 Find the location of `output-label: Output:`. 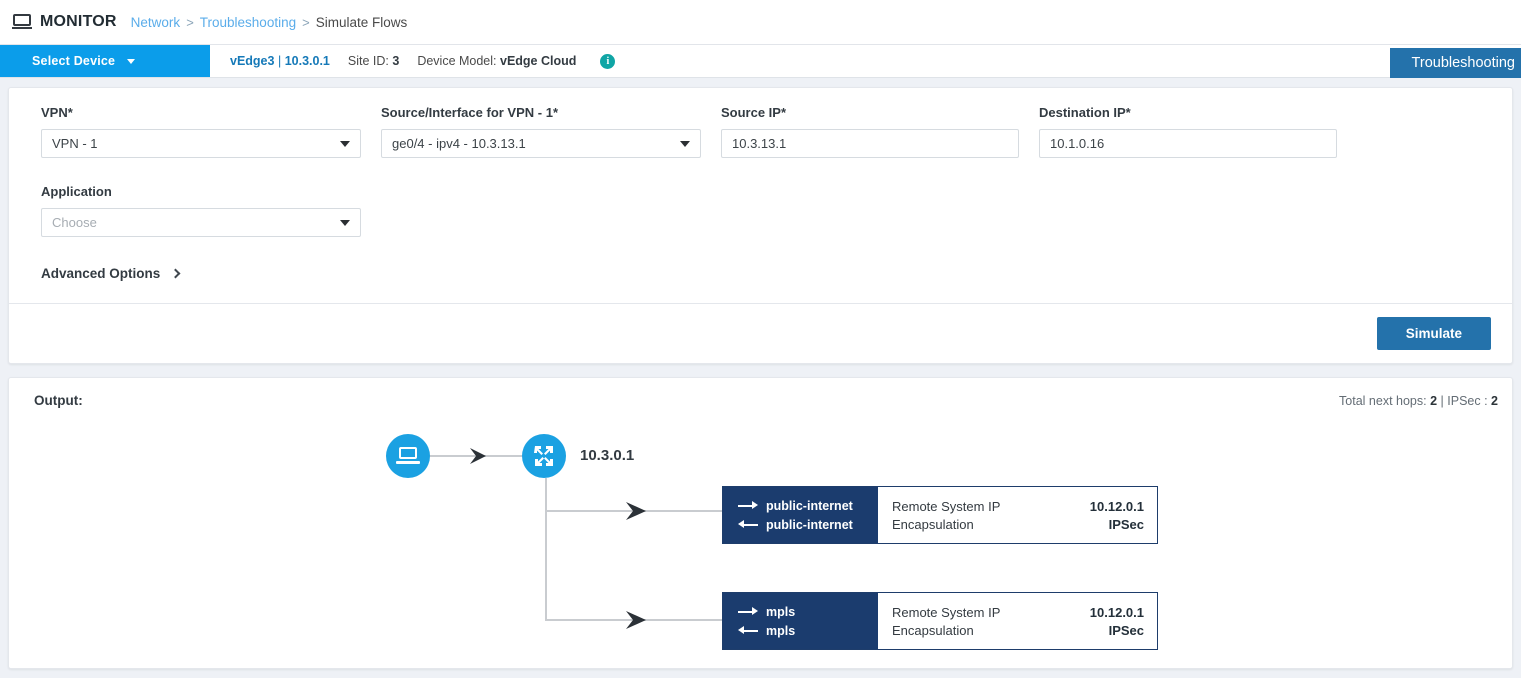

output-label: Output: is located at coordinates (58, 400).